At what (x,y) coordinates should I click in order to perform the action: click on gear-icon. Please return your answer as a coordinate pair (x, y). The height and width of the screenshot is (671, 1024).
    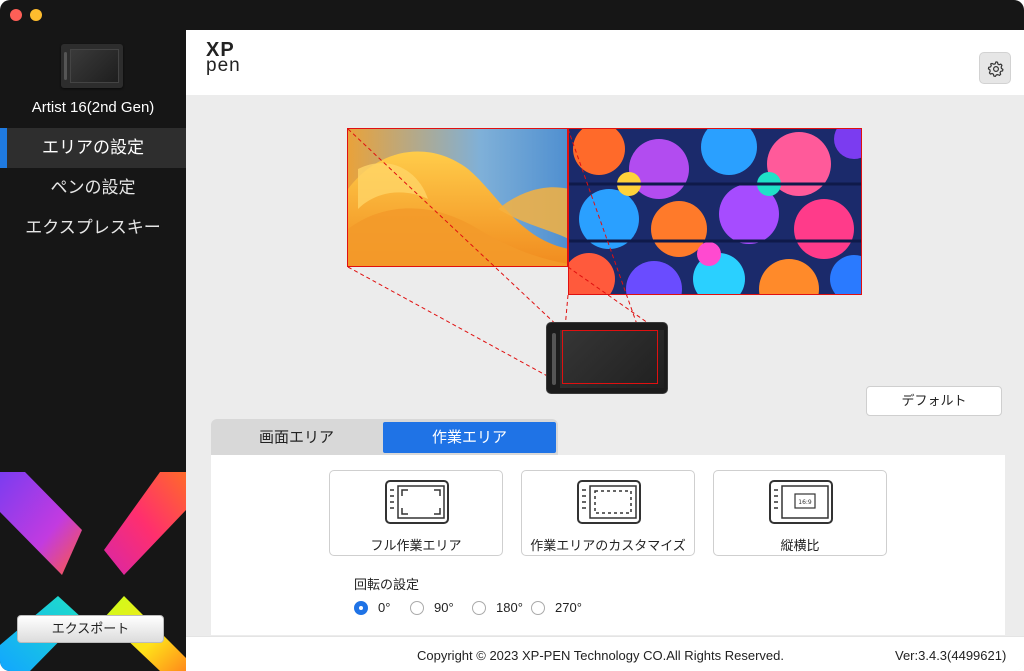
    Looking at the image, I should click on (995, 69).